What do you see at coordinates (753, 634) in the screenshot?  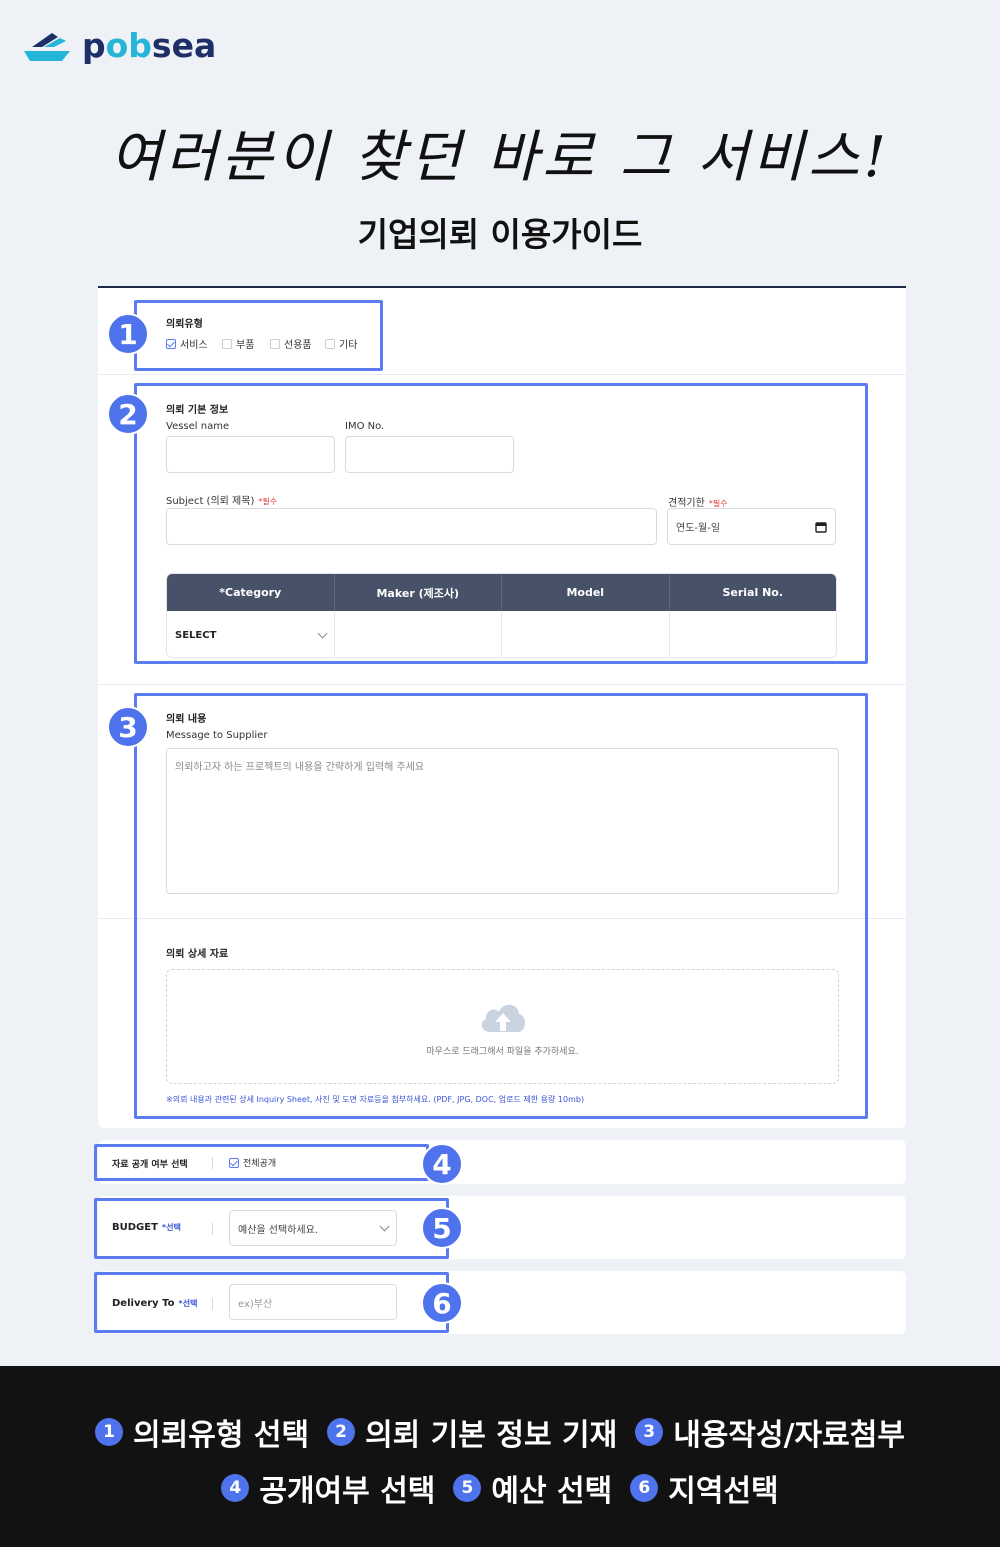 I see `serial-cell` at bounding box center [753, 634].